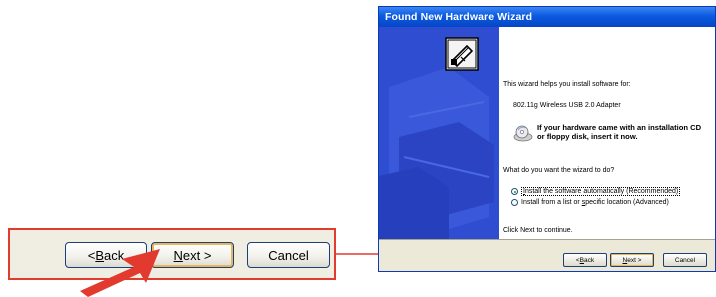  I want to click on hardware-icon, so click(462, 54).